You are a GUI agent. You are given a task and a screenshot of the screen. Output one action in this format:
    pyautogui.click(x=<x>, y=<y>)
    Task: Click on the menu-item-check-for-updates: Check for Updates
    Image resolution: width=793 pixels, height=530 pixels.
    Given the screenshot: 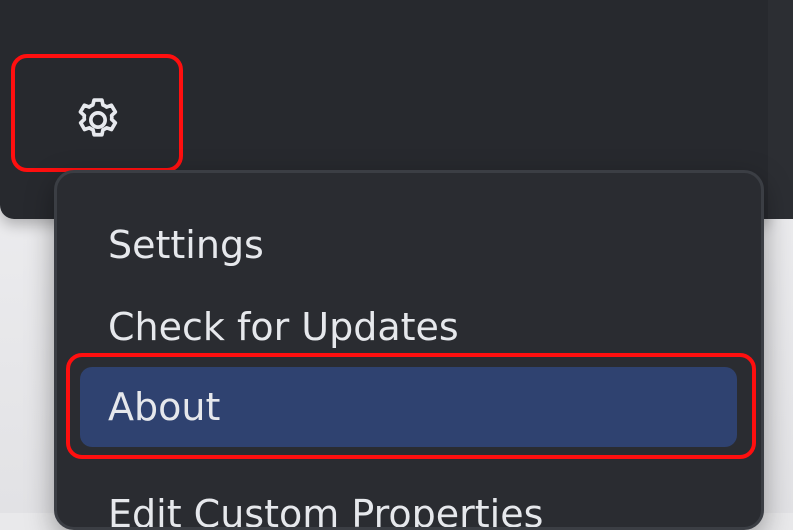 What is the action you would take?
    pyautogui.click(x=409, y=327)
    